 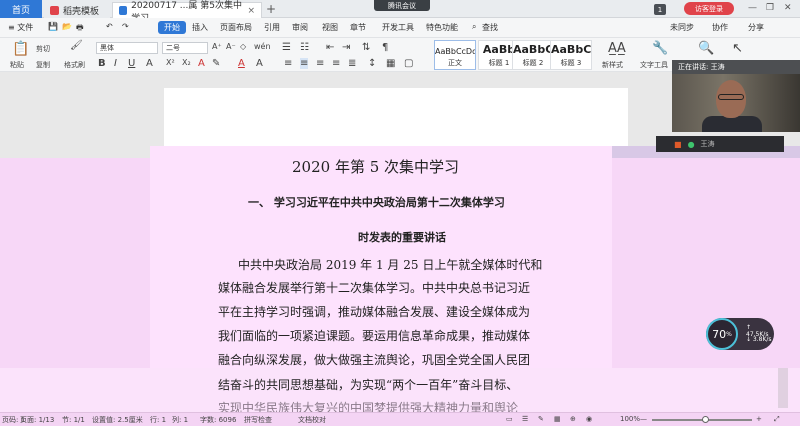 What do you see at coordinates (788, 8) in the screenshot?
I see `close-window-icon: ✕` at bounding box center [788, 8].